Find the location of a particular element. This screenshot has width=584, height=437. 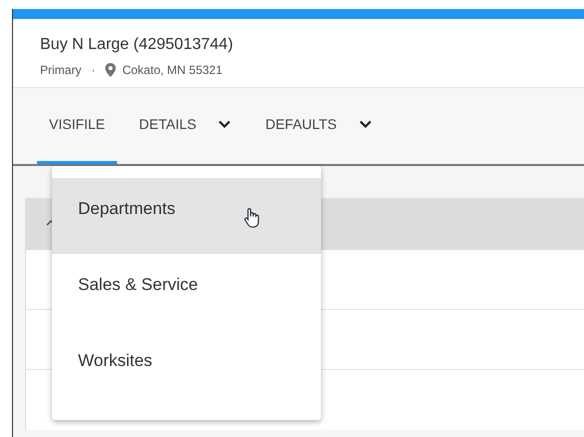

account-title: Buy N Large (4295013744) is located at coordinates (137, 45).